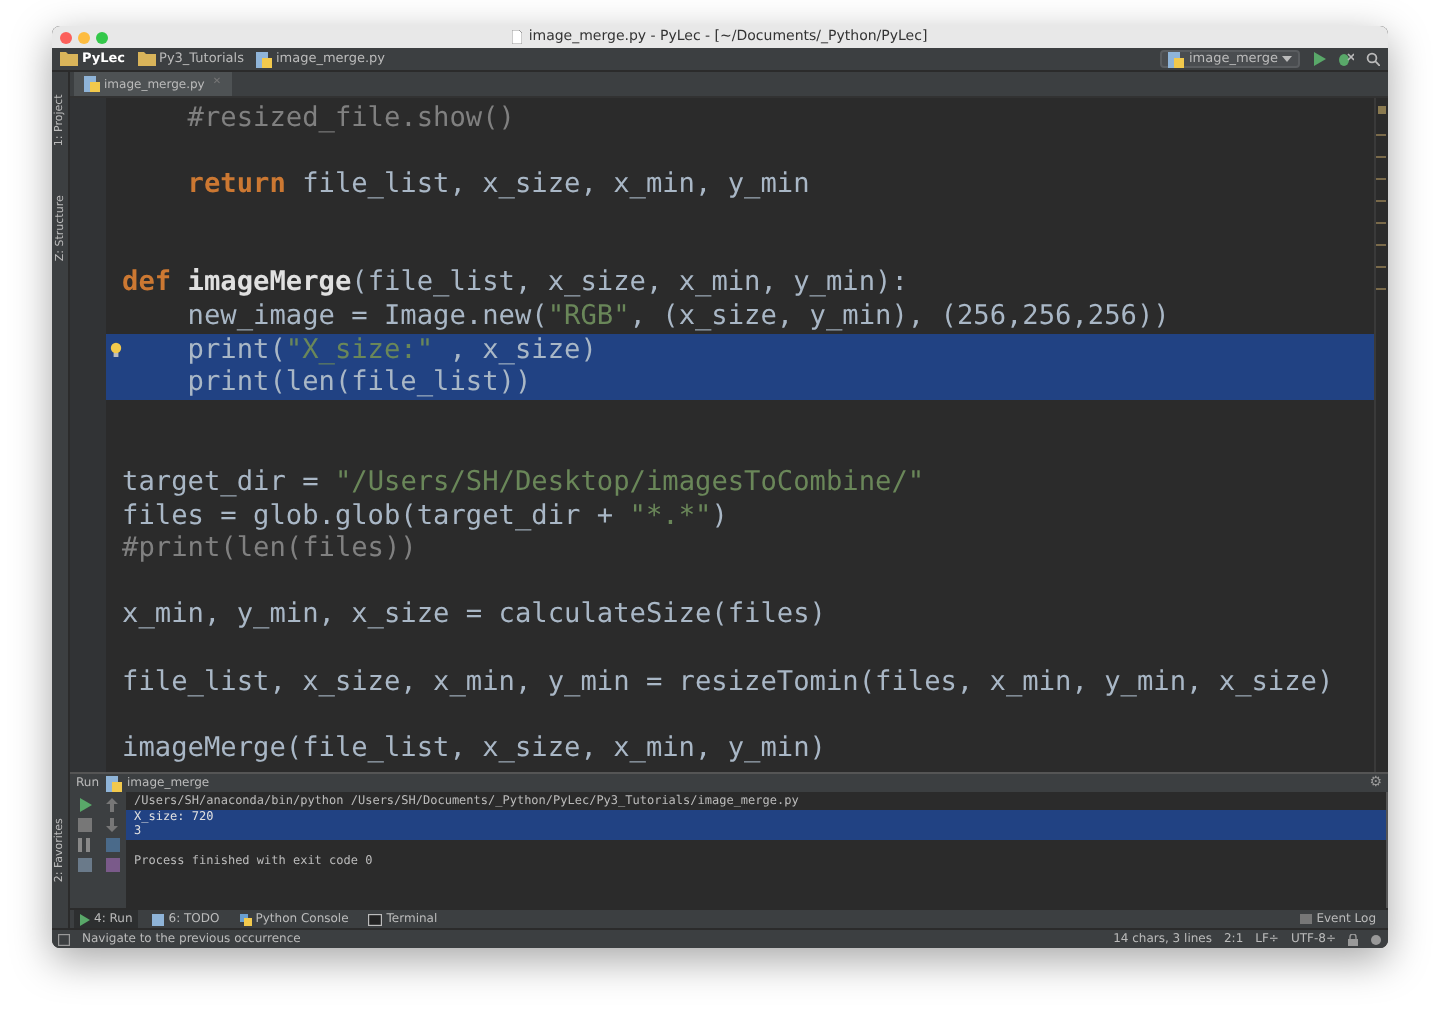 The image size is (1440, 1020). Describe the element at coordinates (269, 550) in the screenshot. I see `code-line: #print(len(files))` at that location.